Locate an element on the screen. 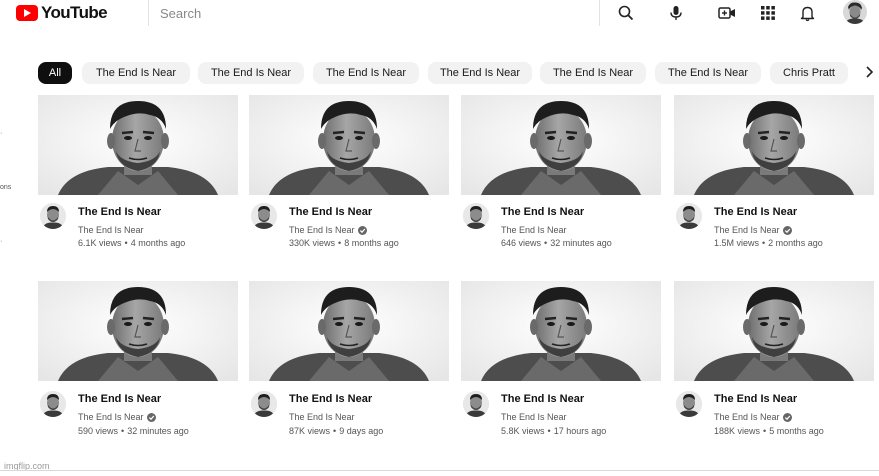 The height and width of the screenshot is (476, 879). masthead: YouTube is located at coordinates (439, 13).